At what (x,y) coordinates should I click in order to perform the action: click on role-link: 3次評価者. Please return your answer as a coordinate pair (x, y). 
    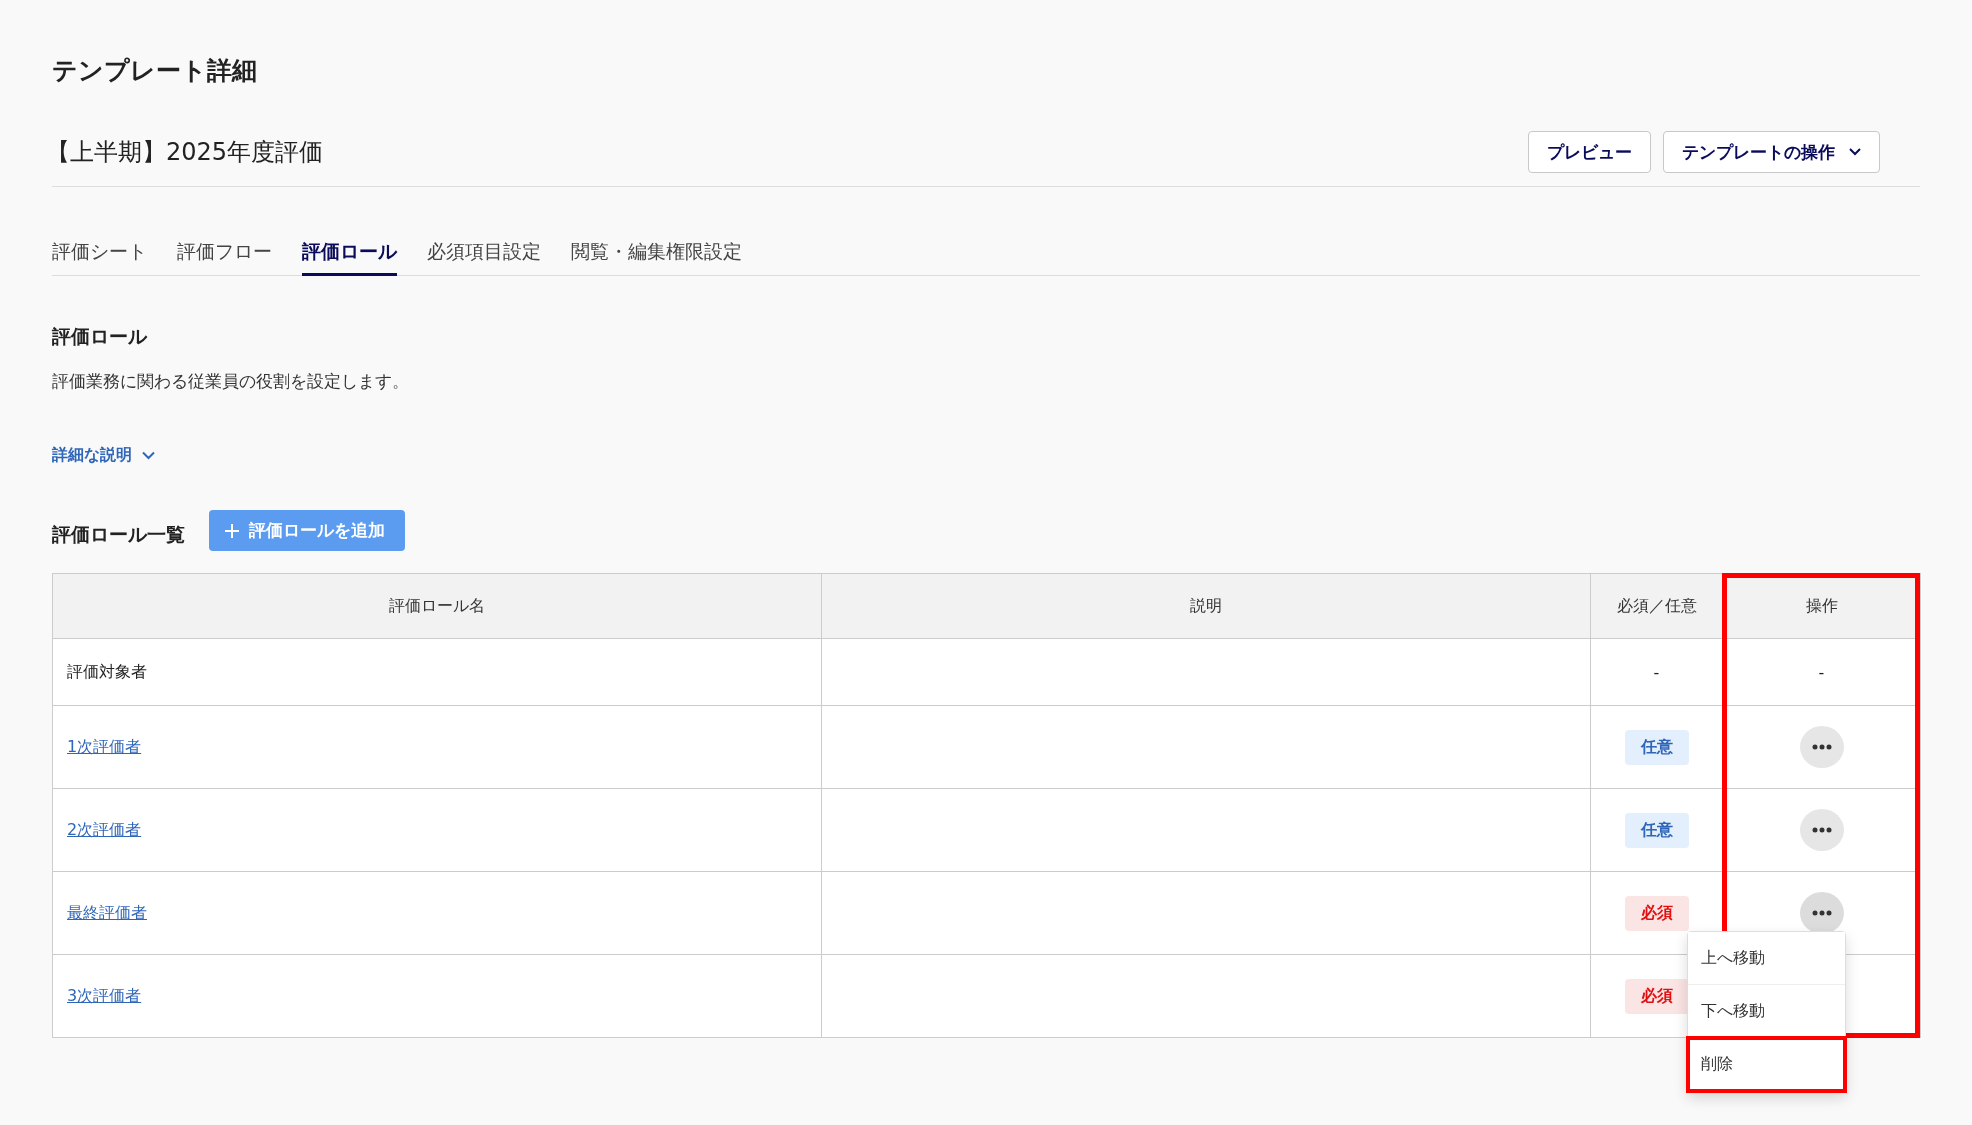
    Looking at the image, I should click on (104, 995).